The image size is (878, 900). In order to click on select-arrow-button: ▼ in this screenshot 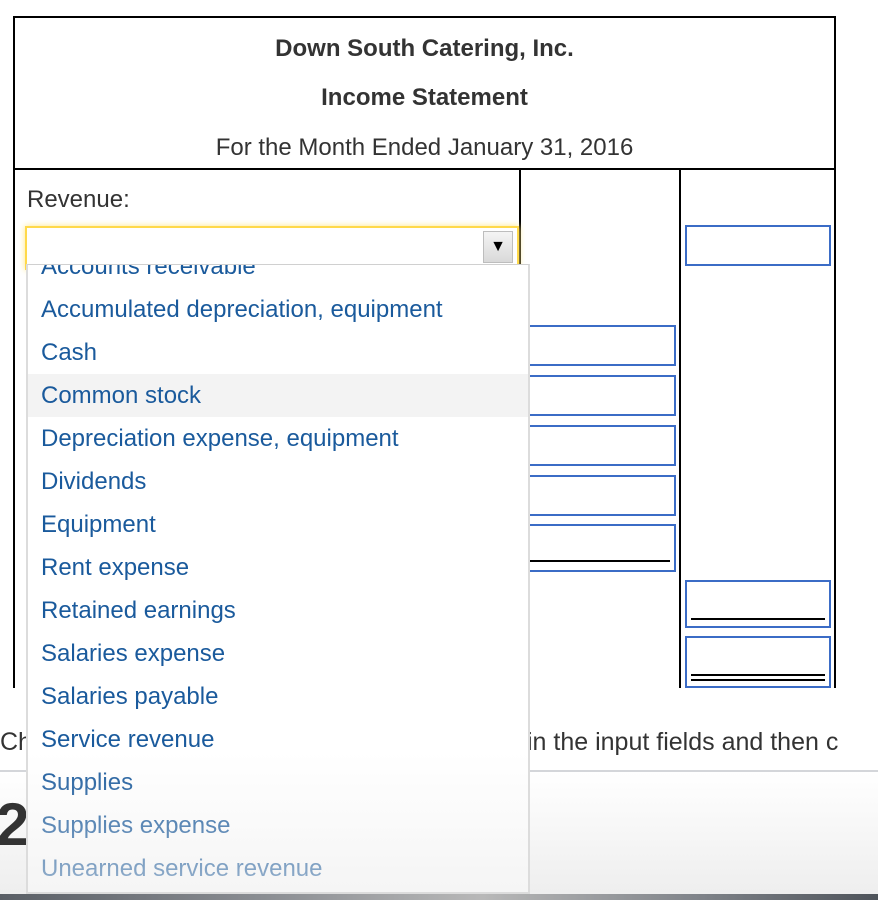, I will do `click(498, 247)`.